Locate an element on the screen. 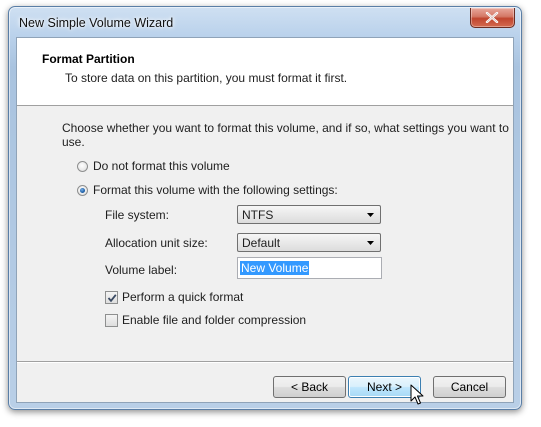 This screenshot has width=541, height=427. allocation-unit-label: Allocation unit size: is located at coordinates (156, 243).